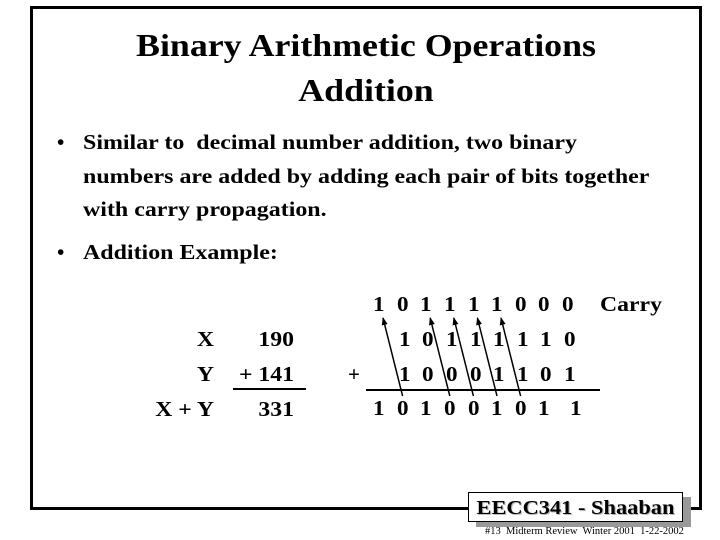 This screenshot has height=540, width=720. Describe the element at coordinates (631, 304) in the screenshot. I see `carry-label: Carry` at that location.